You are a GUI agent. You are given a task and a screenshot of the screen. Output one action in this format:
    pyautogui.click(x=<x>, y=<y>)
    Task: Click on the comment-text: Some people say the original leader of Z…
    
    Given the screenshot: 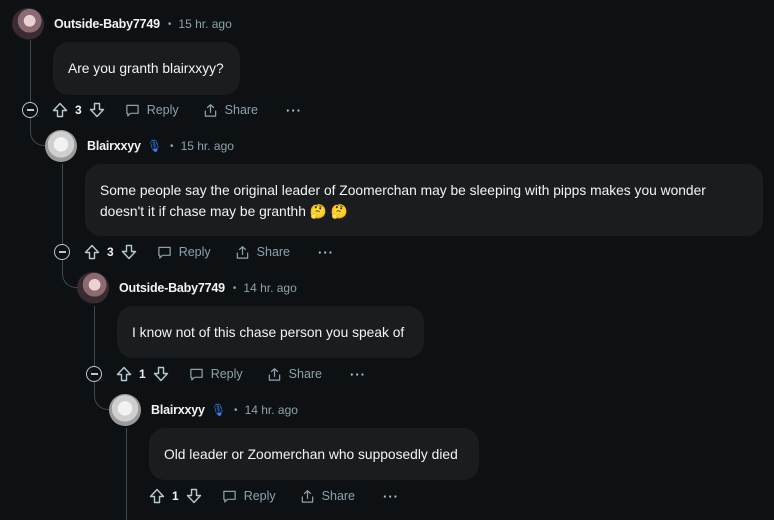 What is the action you would take?
    pyautogui.click(x=403, y=201)
    